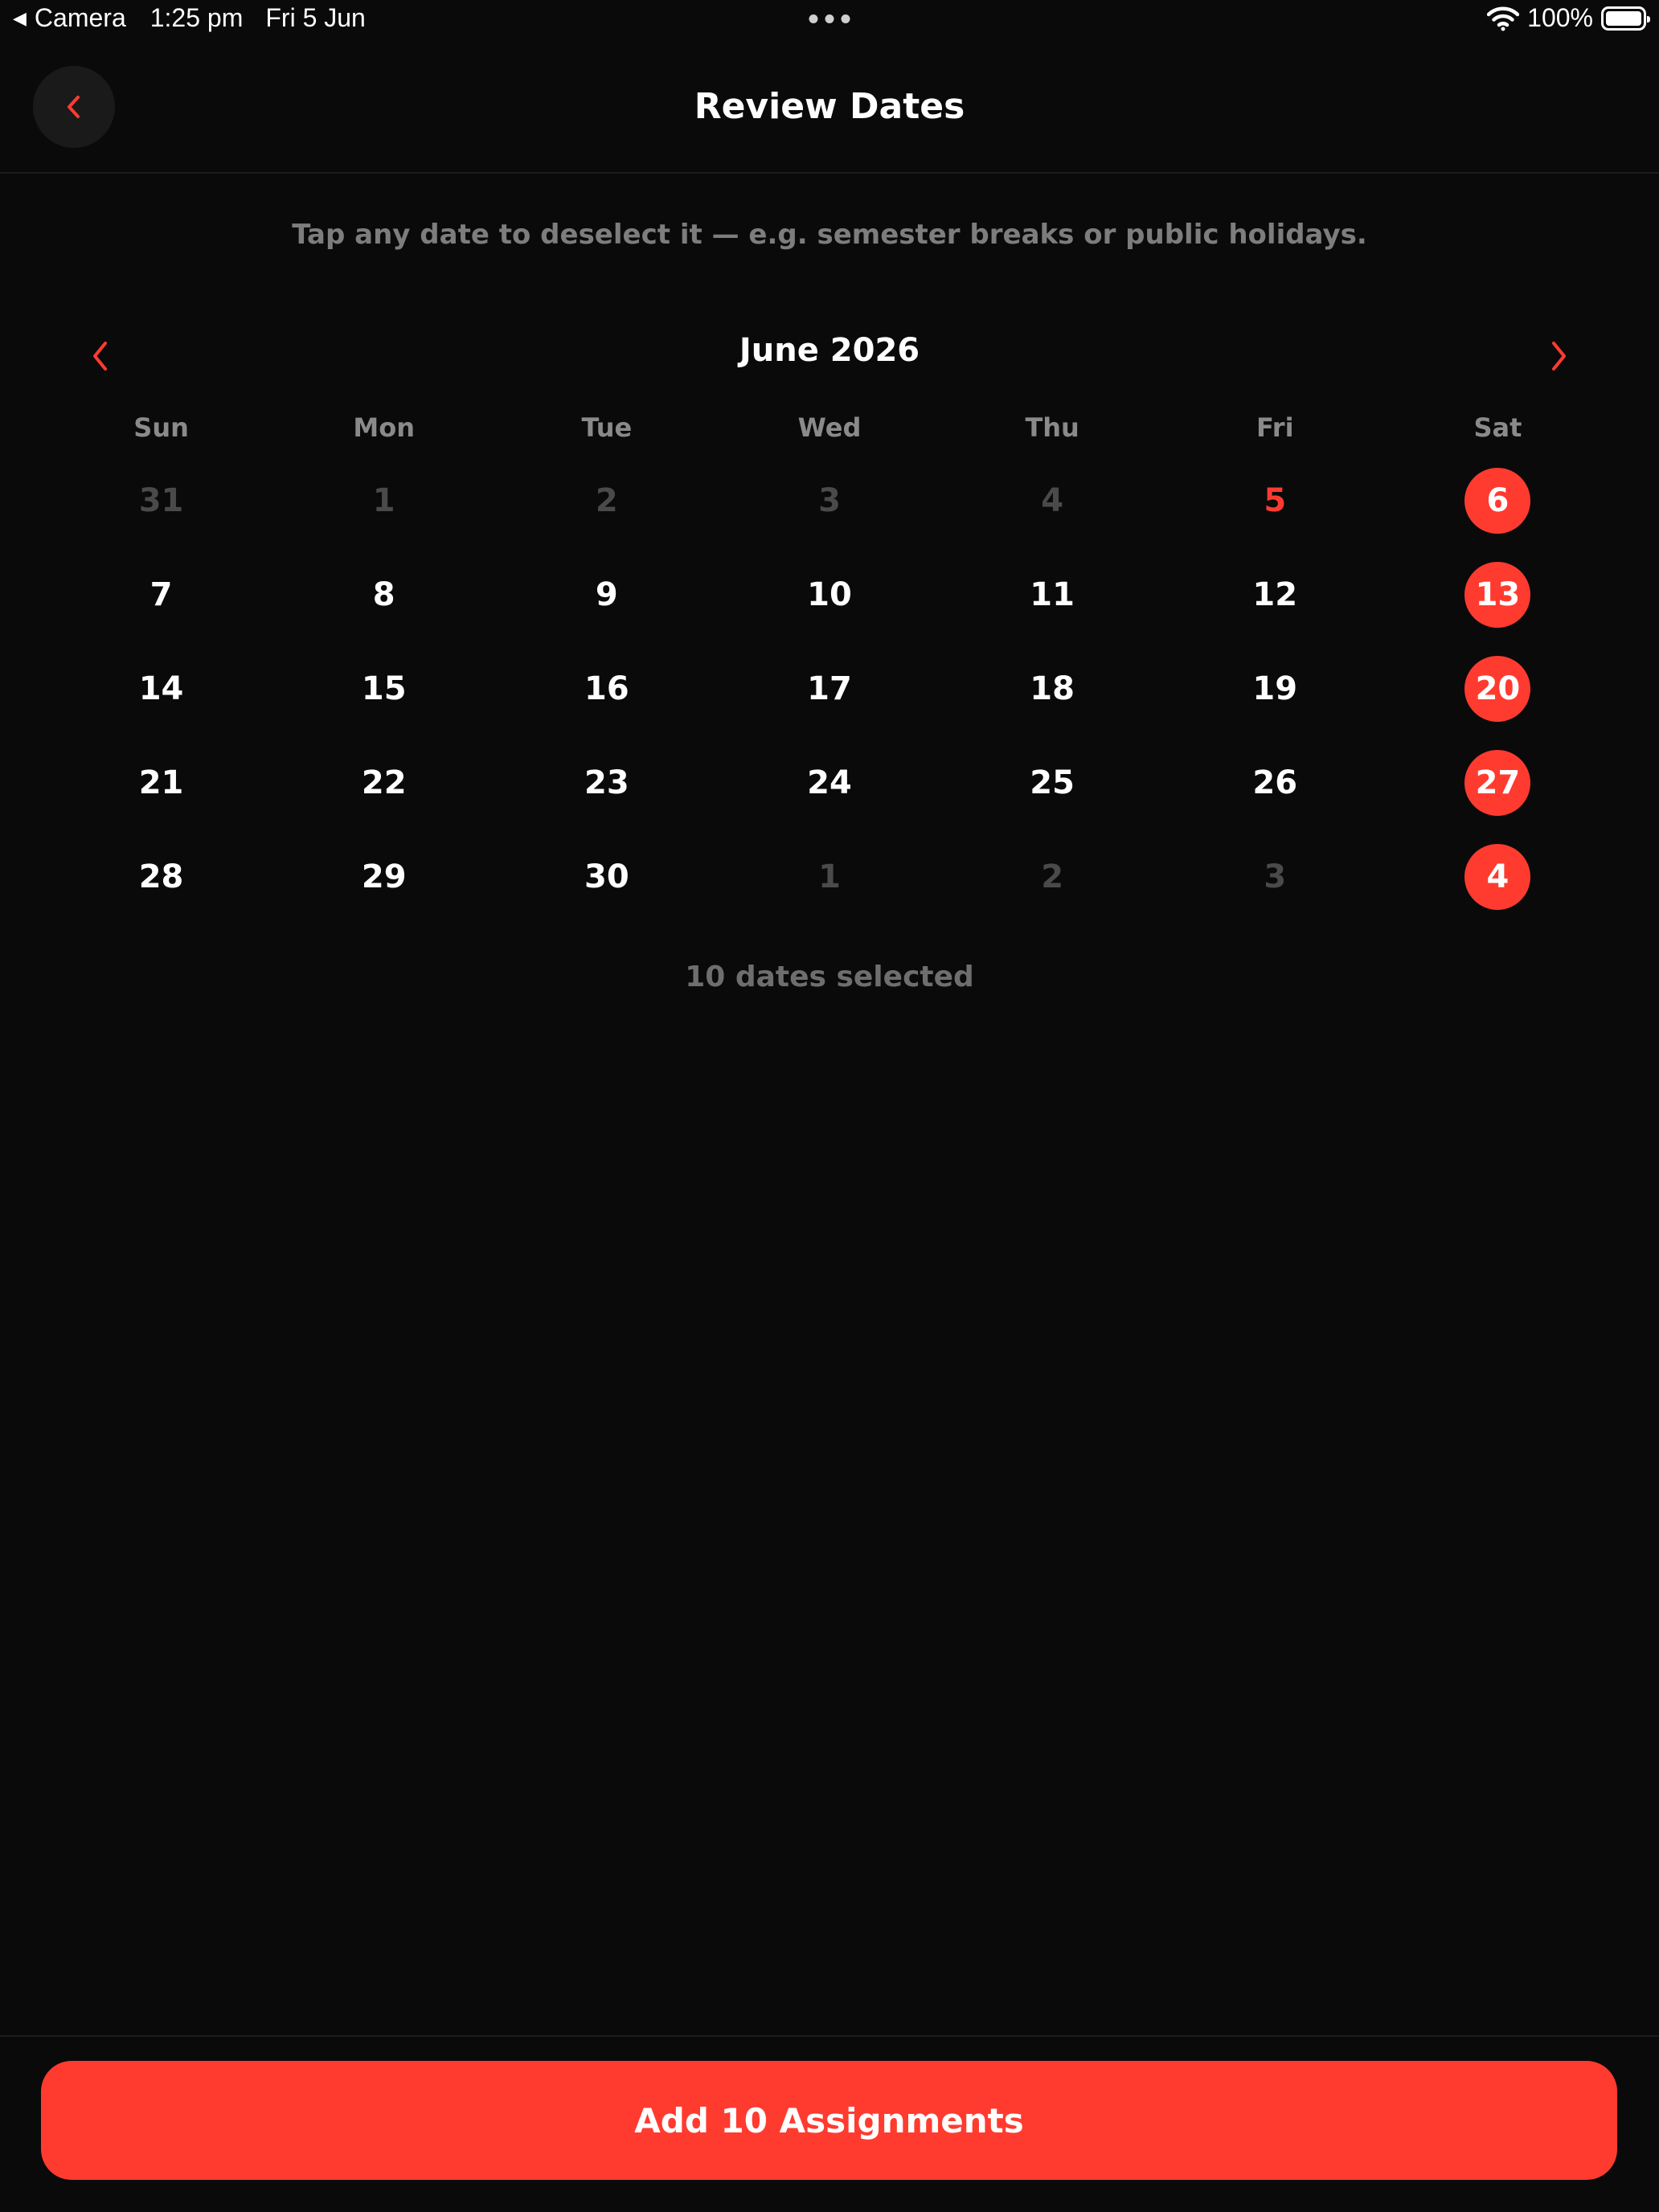  Describe the element at coordinates (384, 427) in the screenshot. I see `weekday-label: Mon` at that location.